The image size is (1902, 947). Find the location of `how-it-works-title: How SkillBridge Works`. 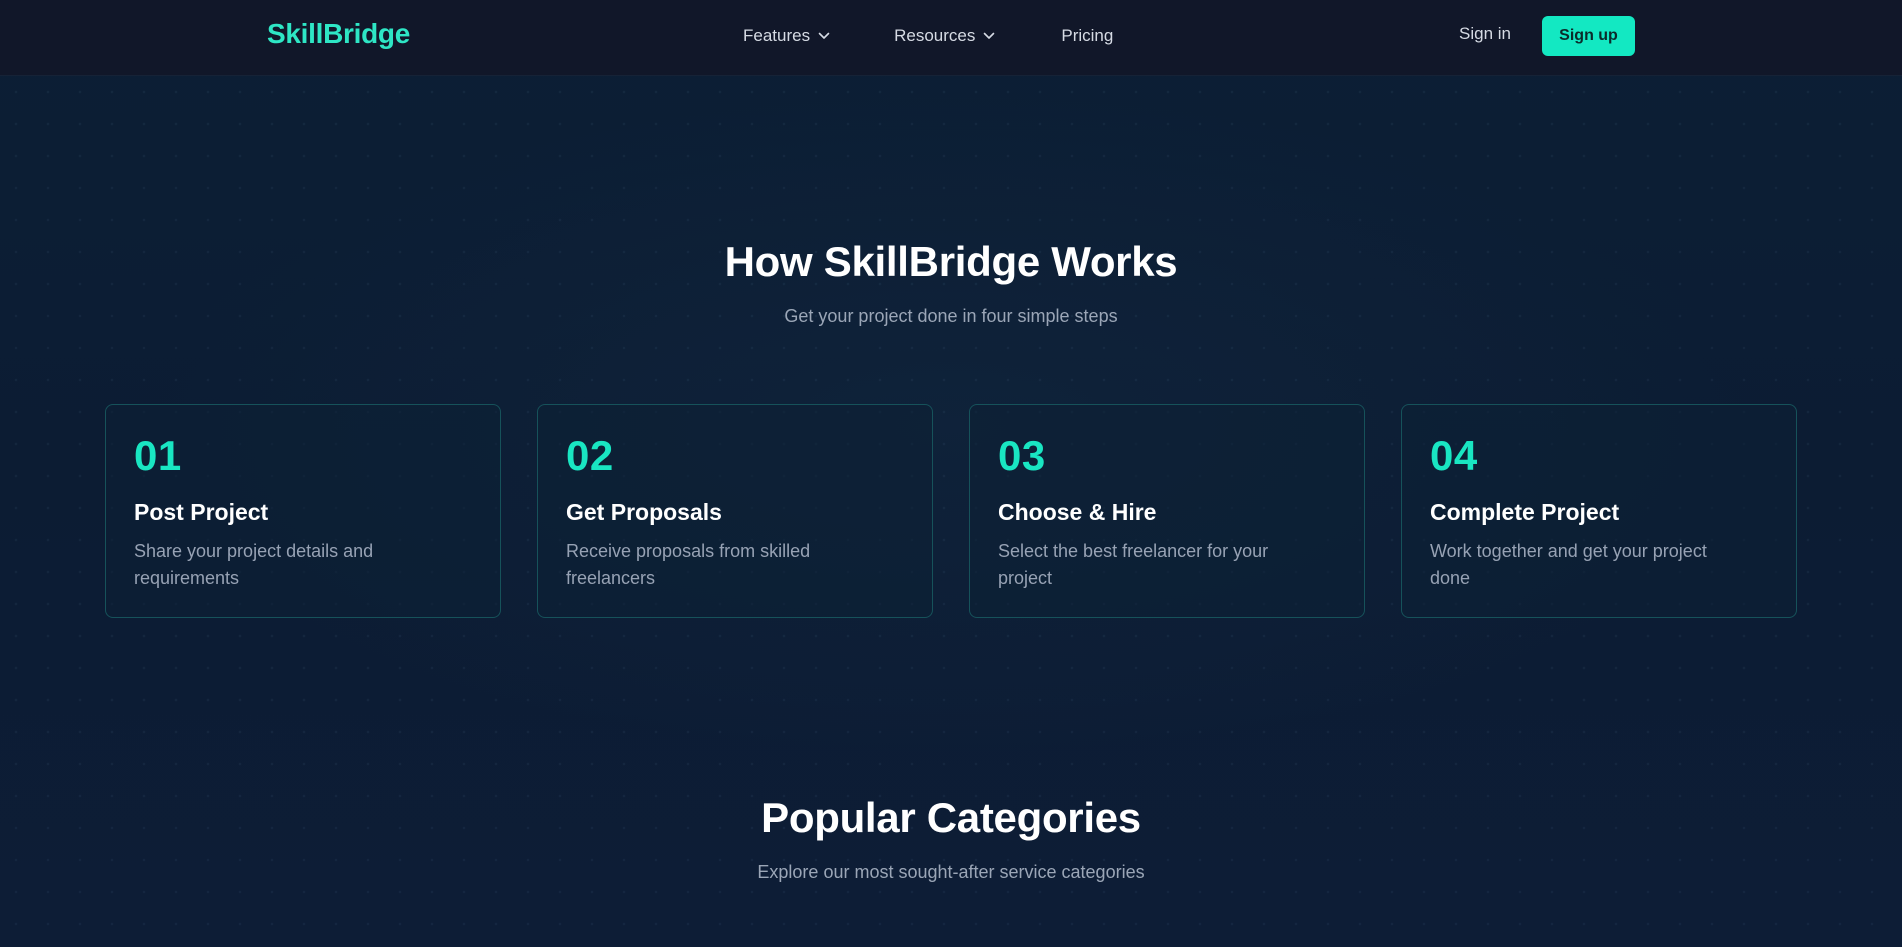

how-it-works-title: How SkillBridge Works is located at coordinates (951, 261).